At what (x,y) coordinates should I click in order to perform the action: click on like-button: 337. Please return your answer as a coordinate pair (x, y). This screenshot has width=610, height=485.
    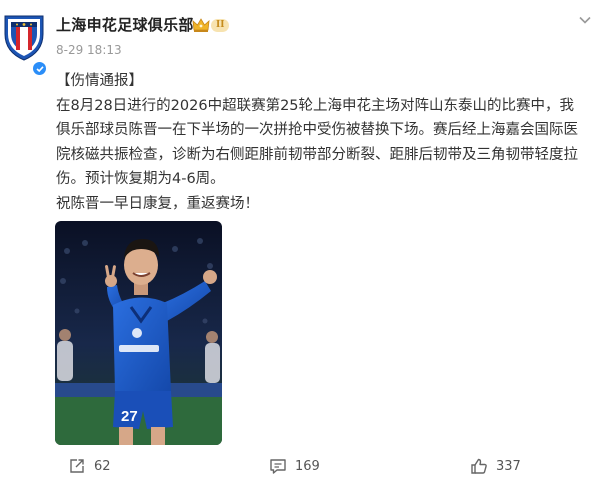
    Looking at the image, I should click on (495, 466).